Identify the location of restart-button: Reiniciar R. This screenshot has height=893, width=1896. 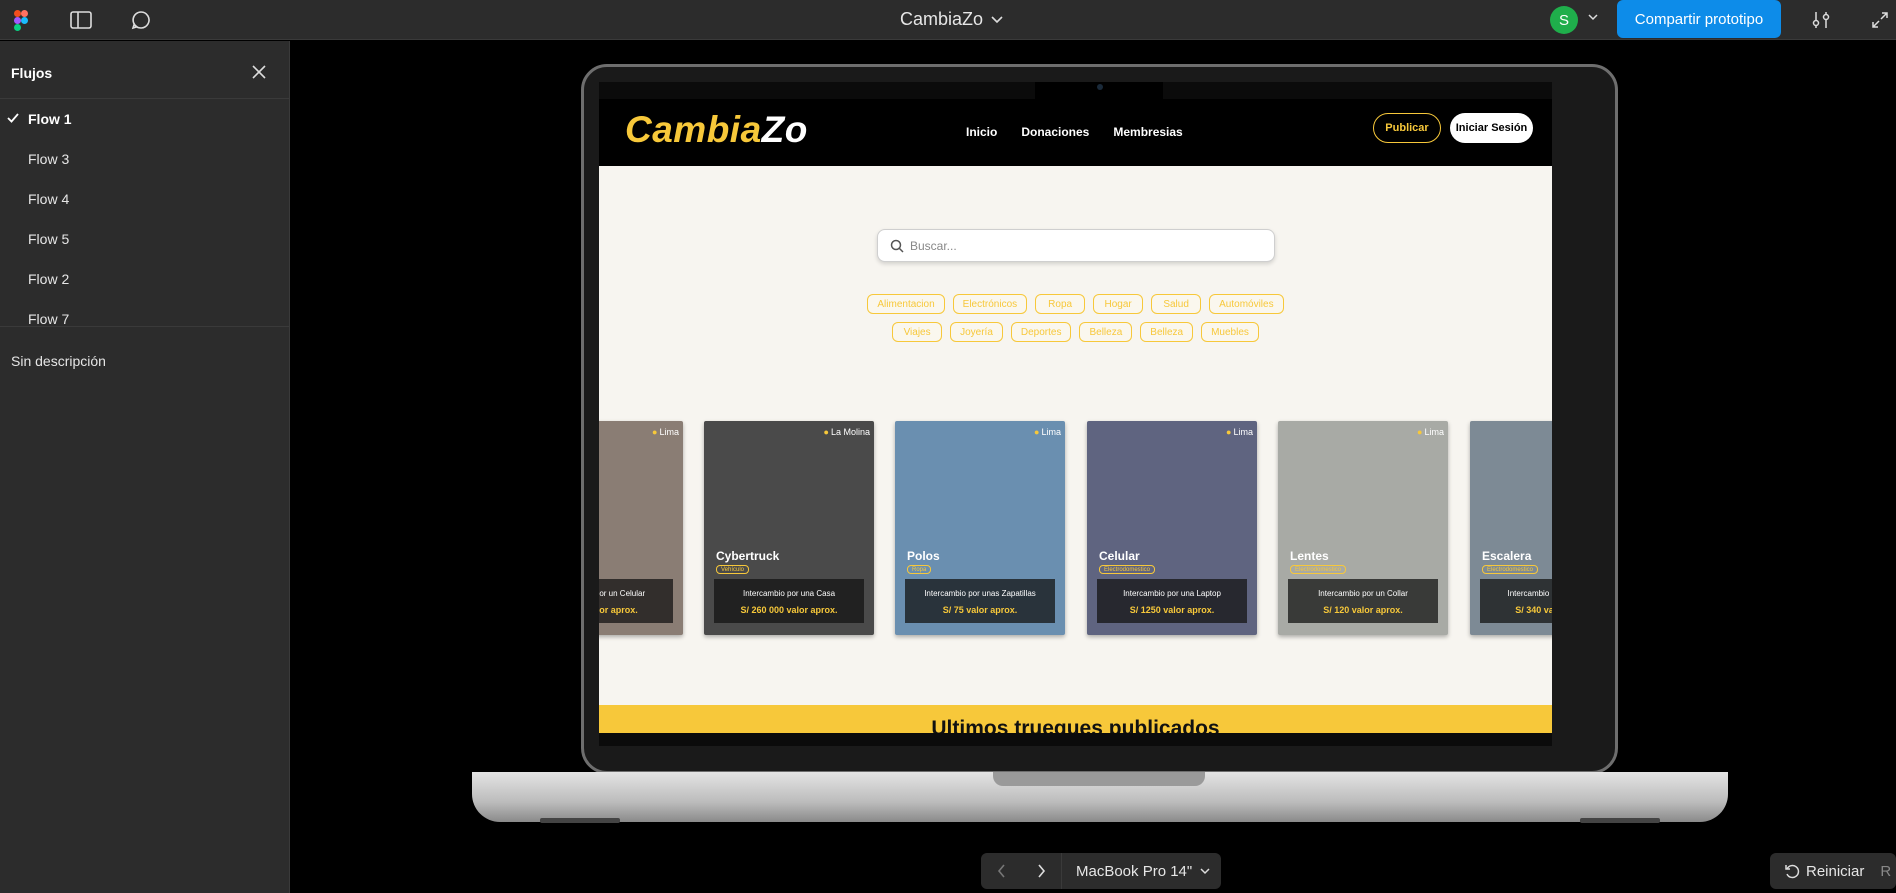
(1833, 871).